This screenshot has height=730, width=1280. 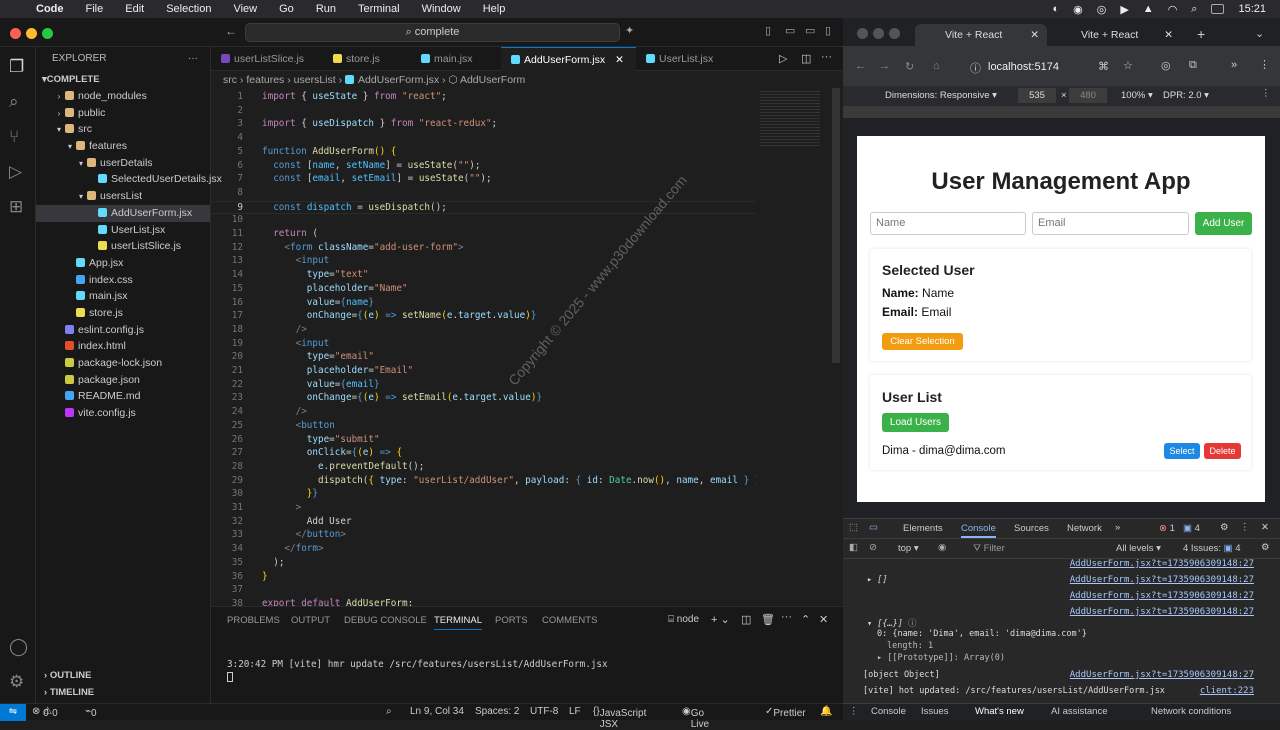 What do you see at coordinates (123, 96) in the screenshot?
I see `tree-item: › node_modules` at bounding box center [123, 96].